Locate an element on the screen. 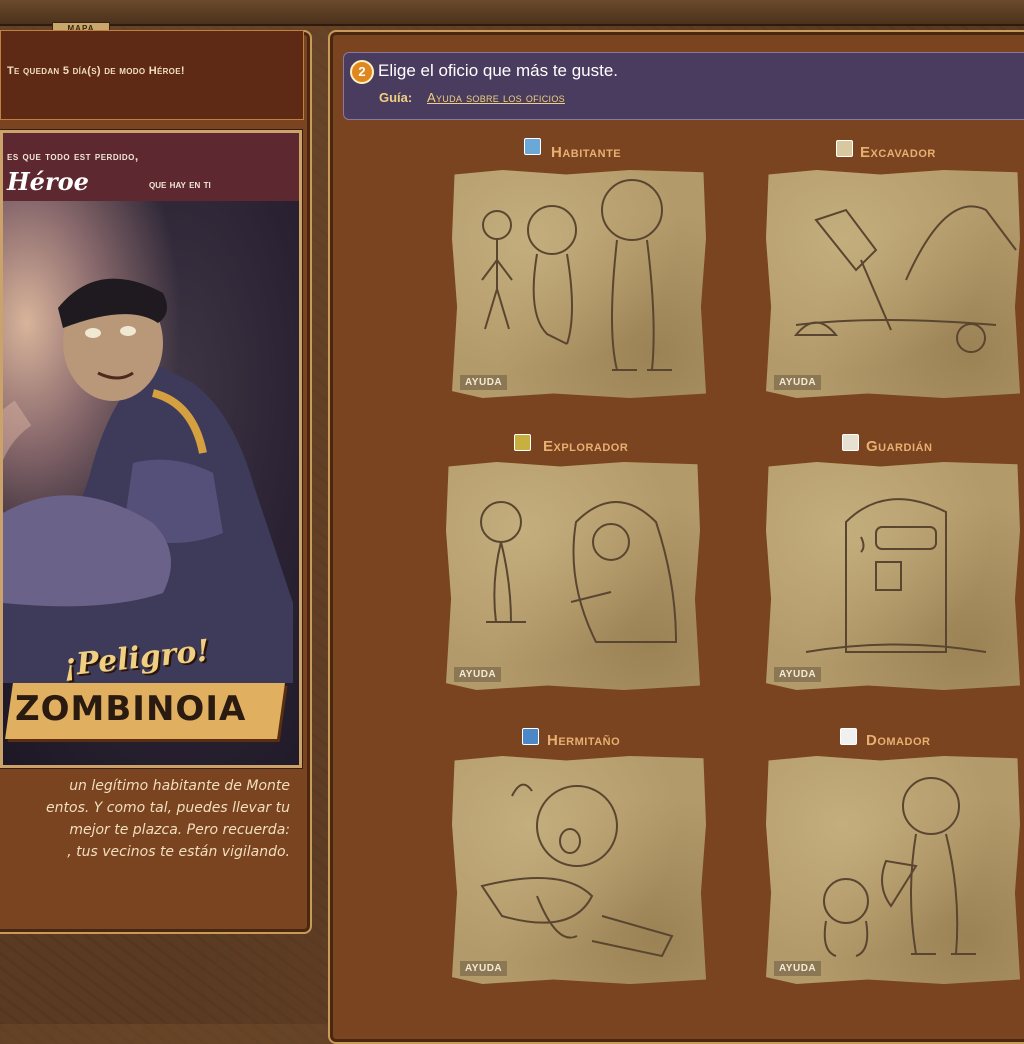 Image resolution: width=1024 pixels, height=1044 pixels. job-title-domador: Domador is located at coordinates (898, 740).